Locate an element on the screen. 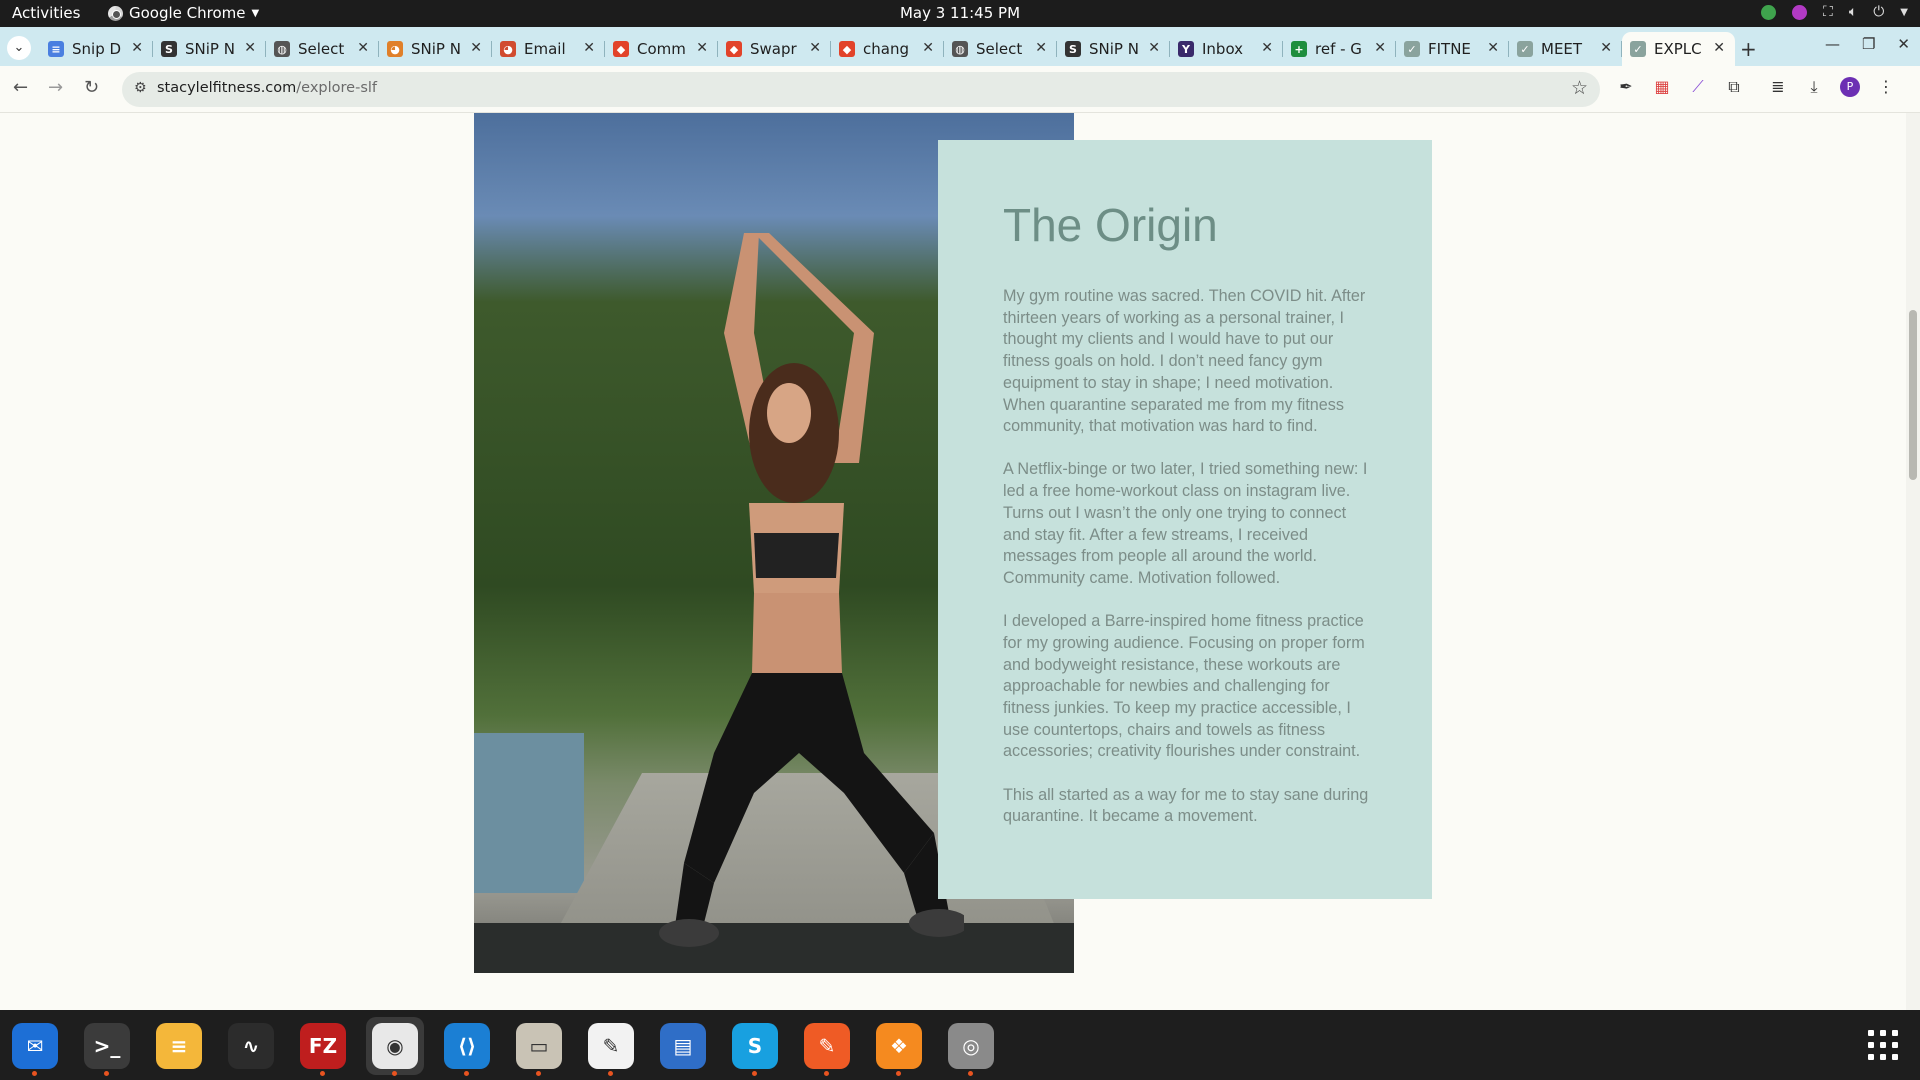 This screenshot has width=1920, height=1080. snip-icon: S is located at coordinates (1073, 49).